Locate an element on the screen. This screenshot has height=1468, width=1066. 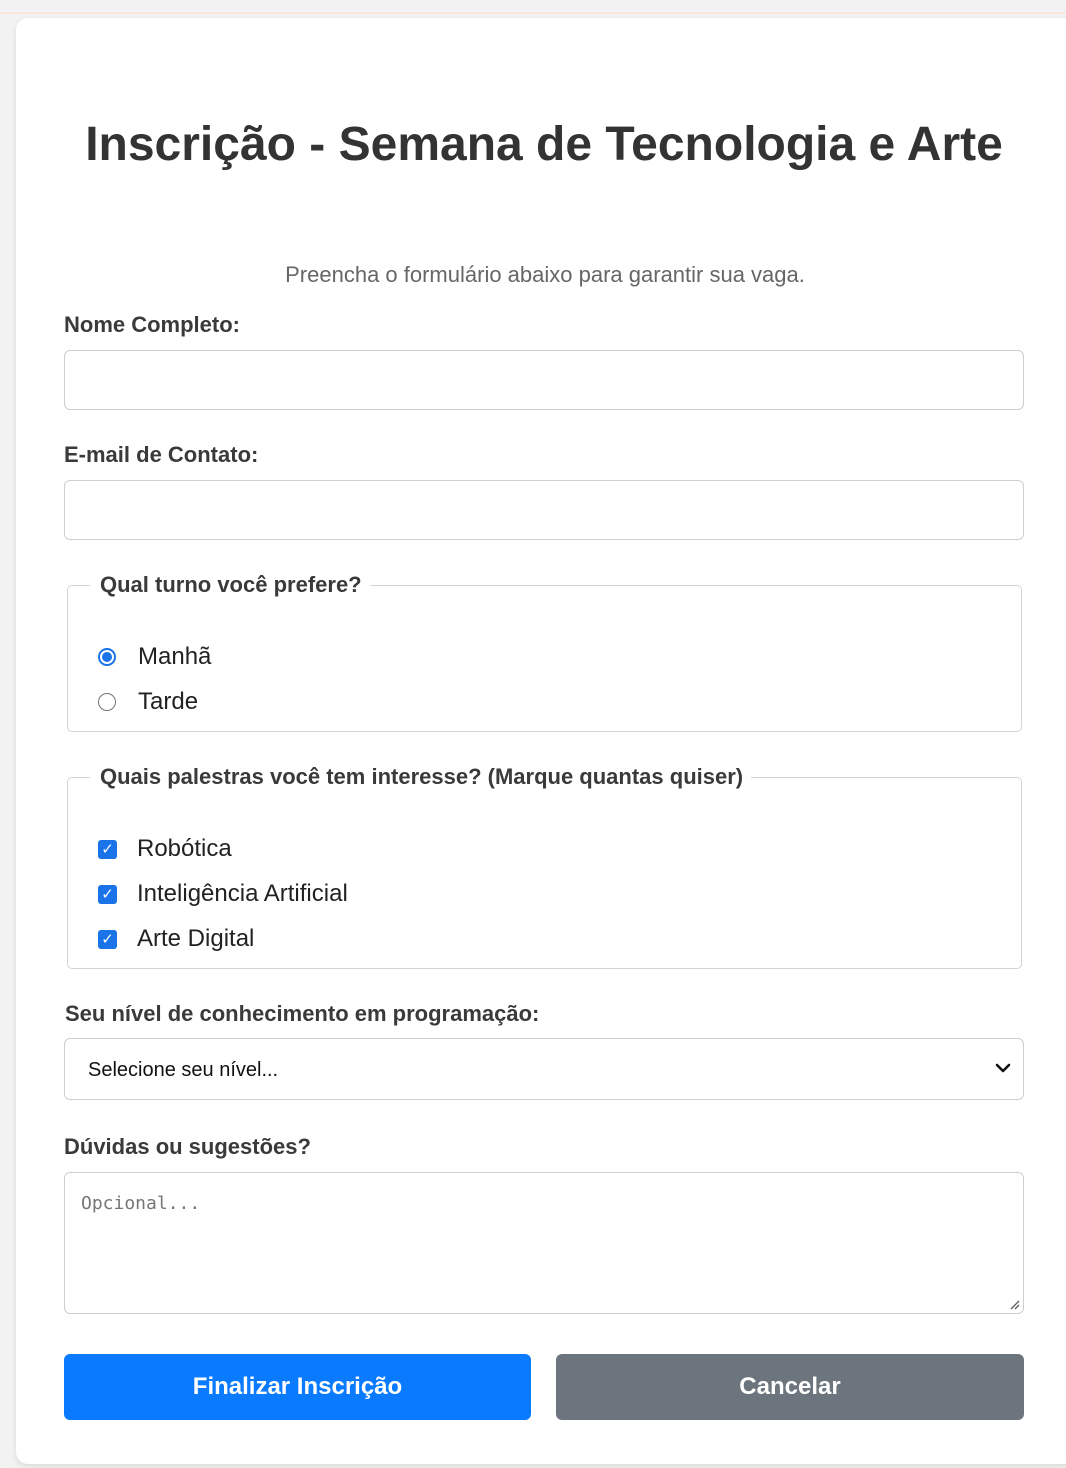
resize-handle-icon is located at coordinates (1013, 1303).